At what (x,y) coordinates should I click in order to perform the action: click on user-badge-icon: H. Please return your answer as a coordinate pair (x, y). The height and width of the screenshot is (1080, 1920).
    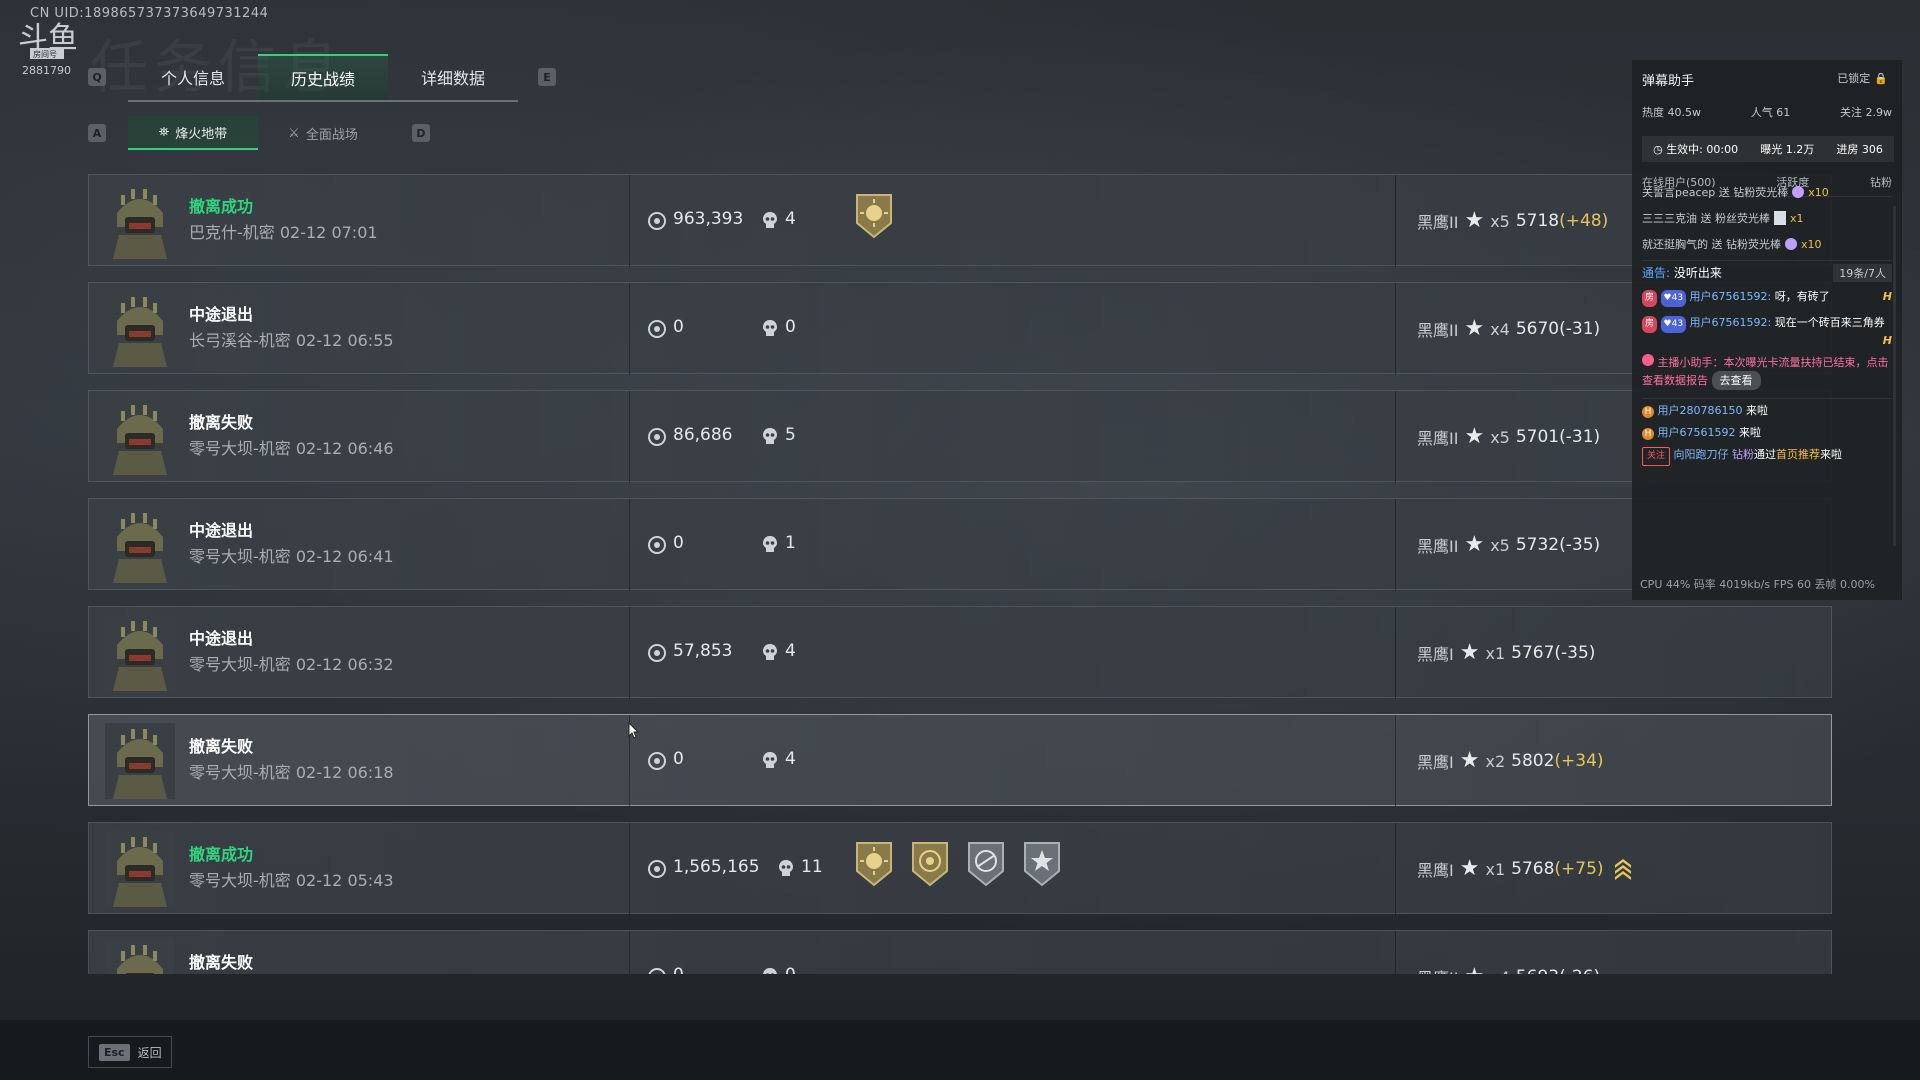
    Looking at the image, I should click on (1648, 412).